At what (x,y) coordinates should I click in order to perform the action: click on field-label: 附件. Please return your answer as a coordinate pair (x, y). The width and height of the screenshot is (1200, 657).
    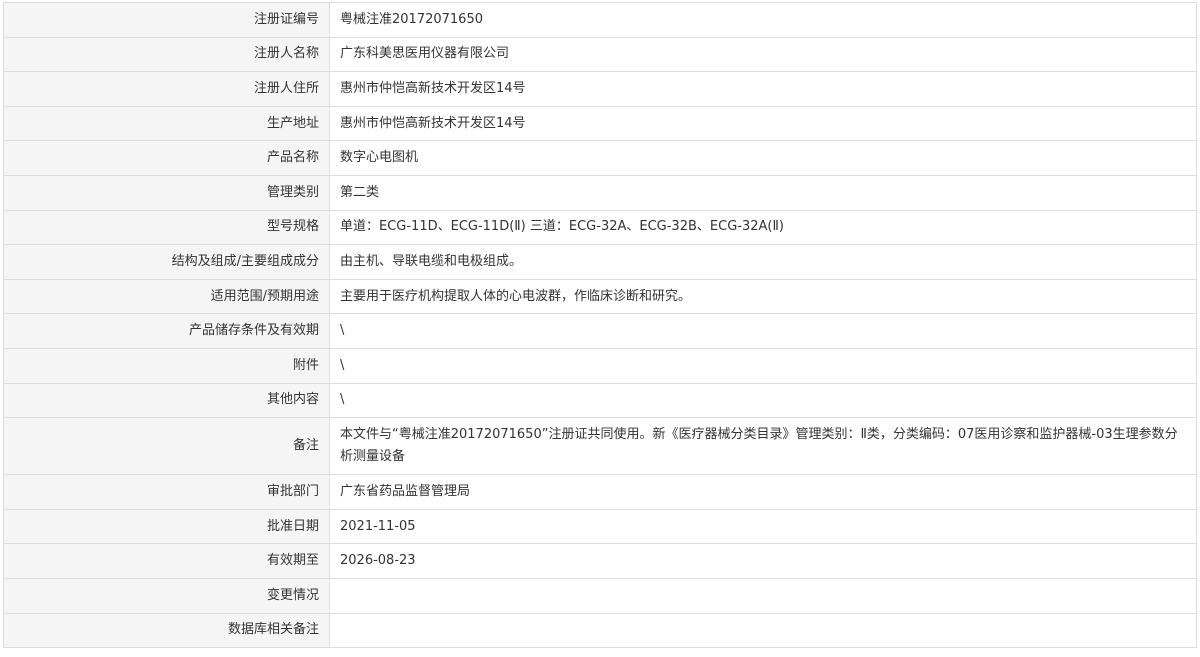
    Looking at the image, I should click on (166, 365).